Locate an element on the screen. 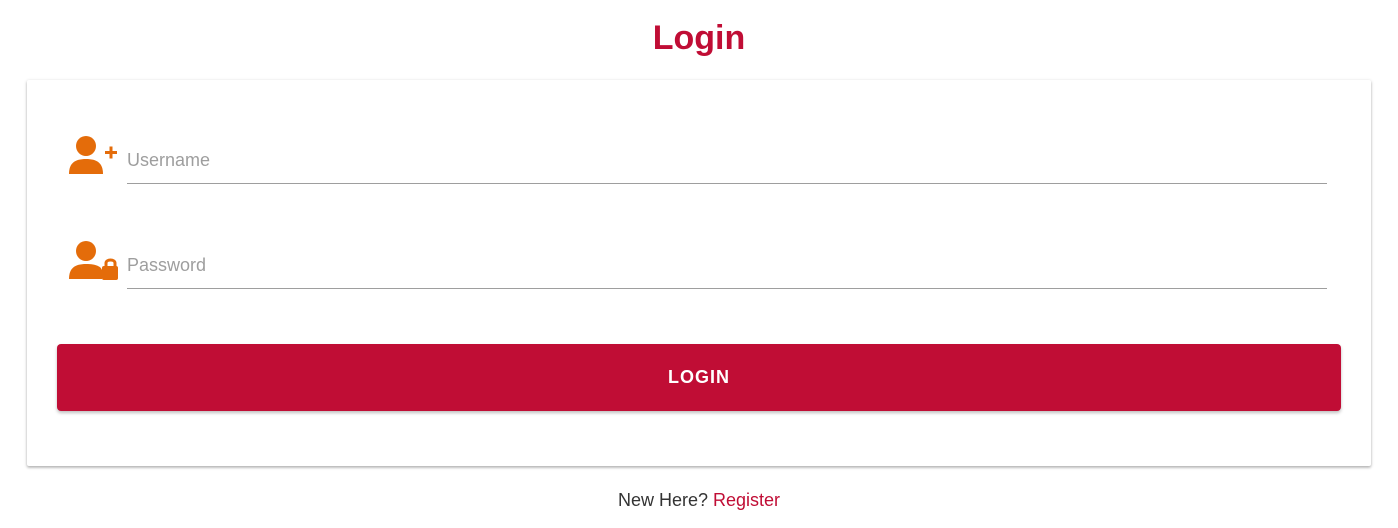  password-field-group is located at coordinates (698, 265).